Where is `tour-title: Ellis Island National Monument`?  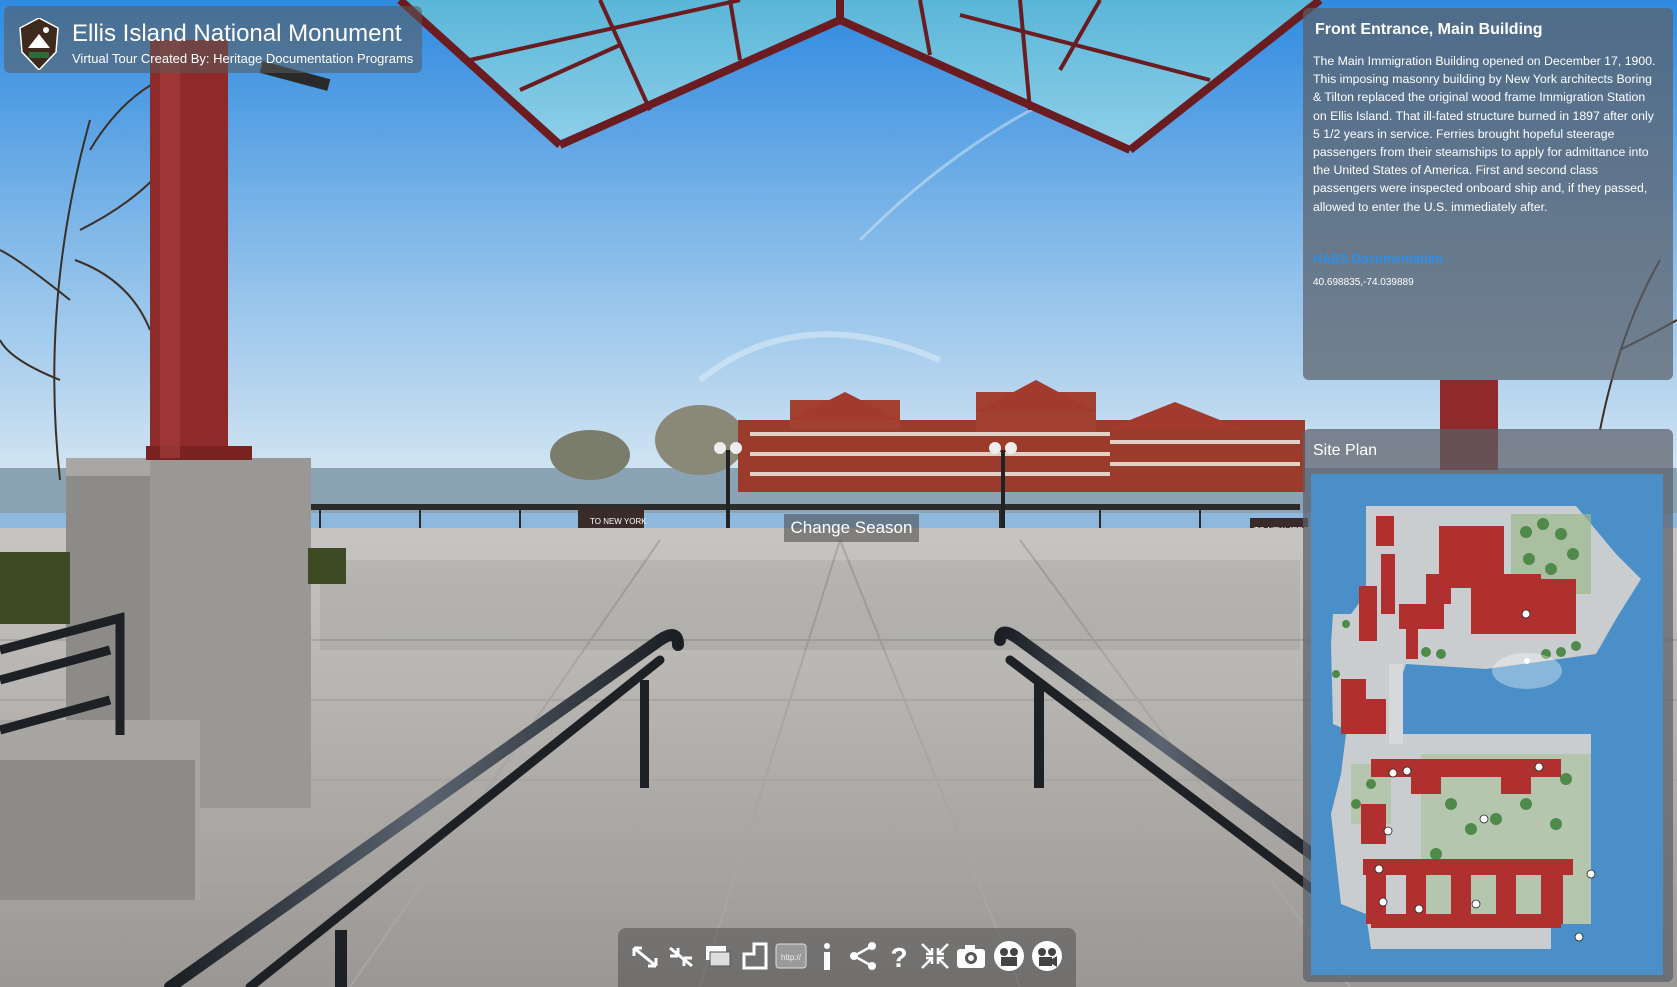 tour-title: Ellis Island National Monument is located at coordinates (237, 33).